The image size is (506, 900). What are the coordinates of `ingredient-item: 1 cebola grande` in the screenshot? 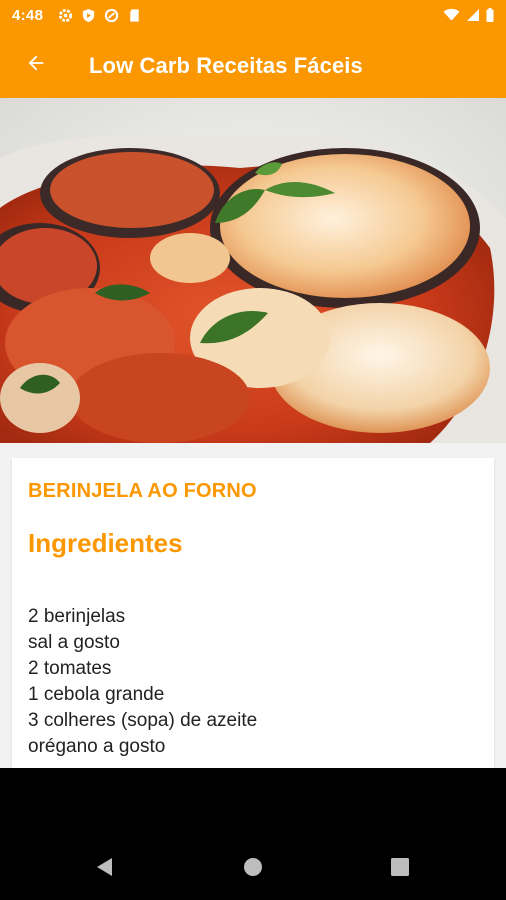 It's located at (96, 694).